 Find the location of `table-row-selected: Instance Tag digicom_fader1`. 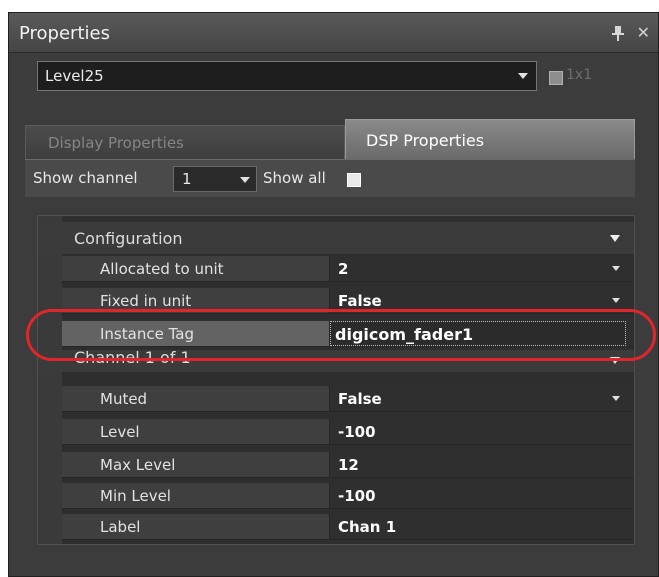

table-row-selected: Instance Tag digicom_fader1 is located at coordinates (348, 334).